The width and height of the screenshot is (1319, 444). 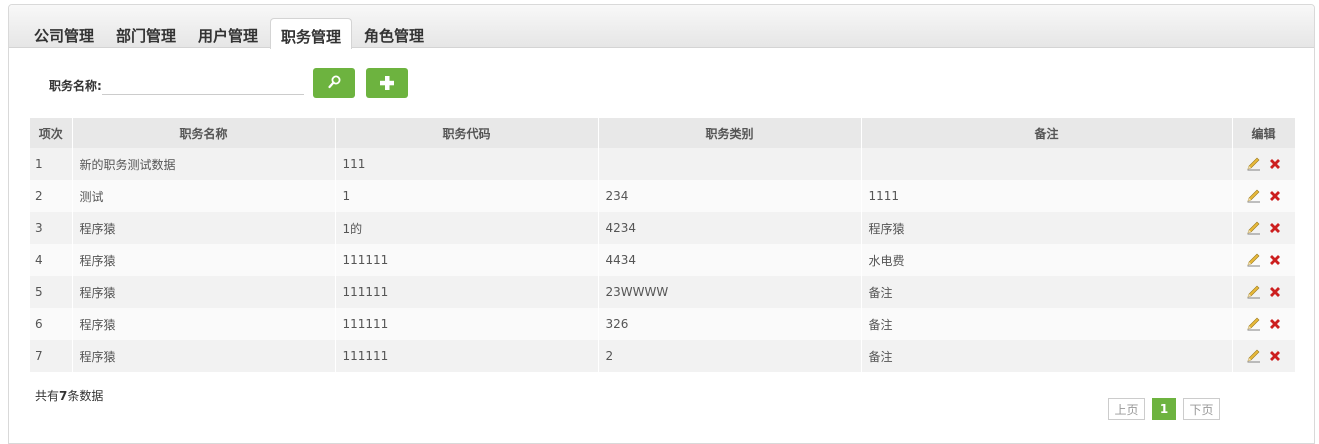 What do you see at coordinates (467, 228) in the screenshot?
I see `cell-position-code: 1的` at bounding box center [467, 228].